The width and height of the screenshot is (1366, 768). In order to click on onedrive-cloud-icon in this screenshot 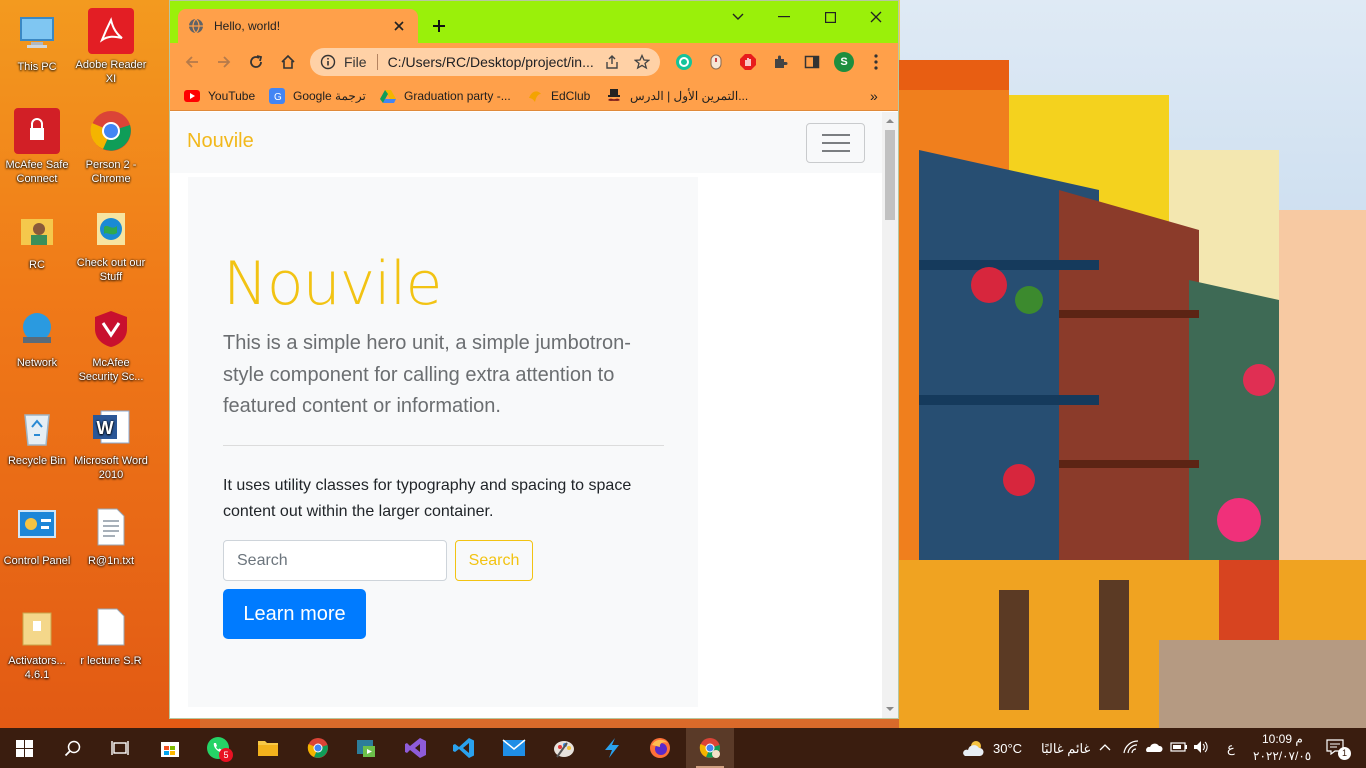, I will do `click(1154, 747)`.